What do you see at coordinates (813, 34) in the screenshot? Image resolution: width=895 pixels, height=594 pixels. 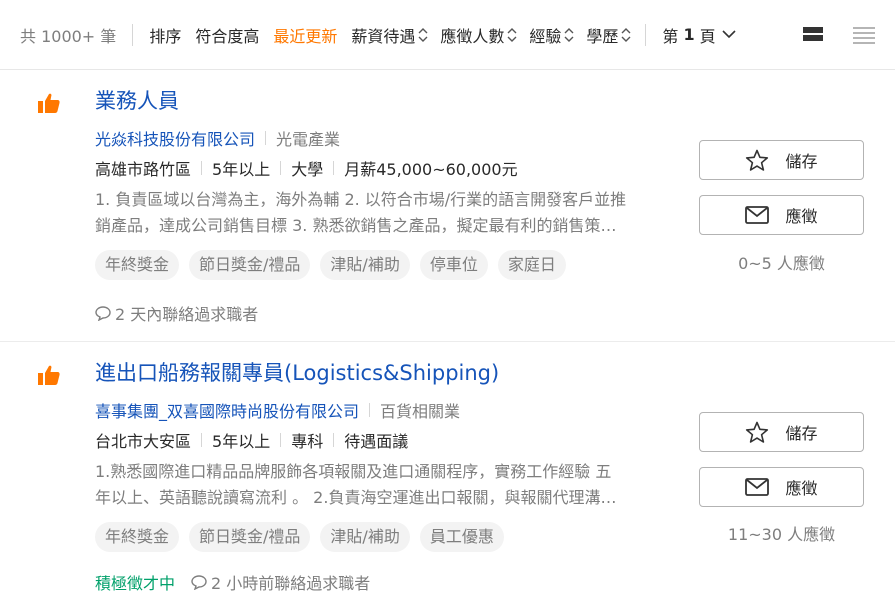 I see `detailed-view-icon` at bounding box center [813, 34].